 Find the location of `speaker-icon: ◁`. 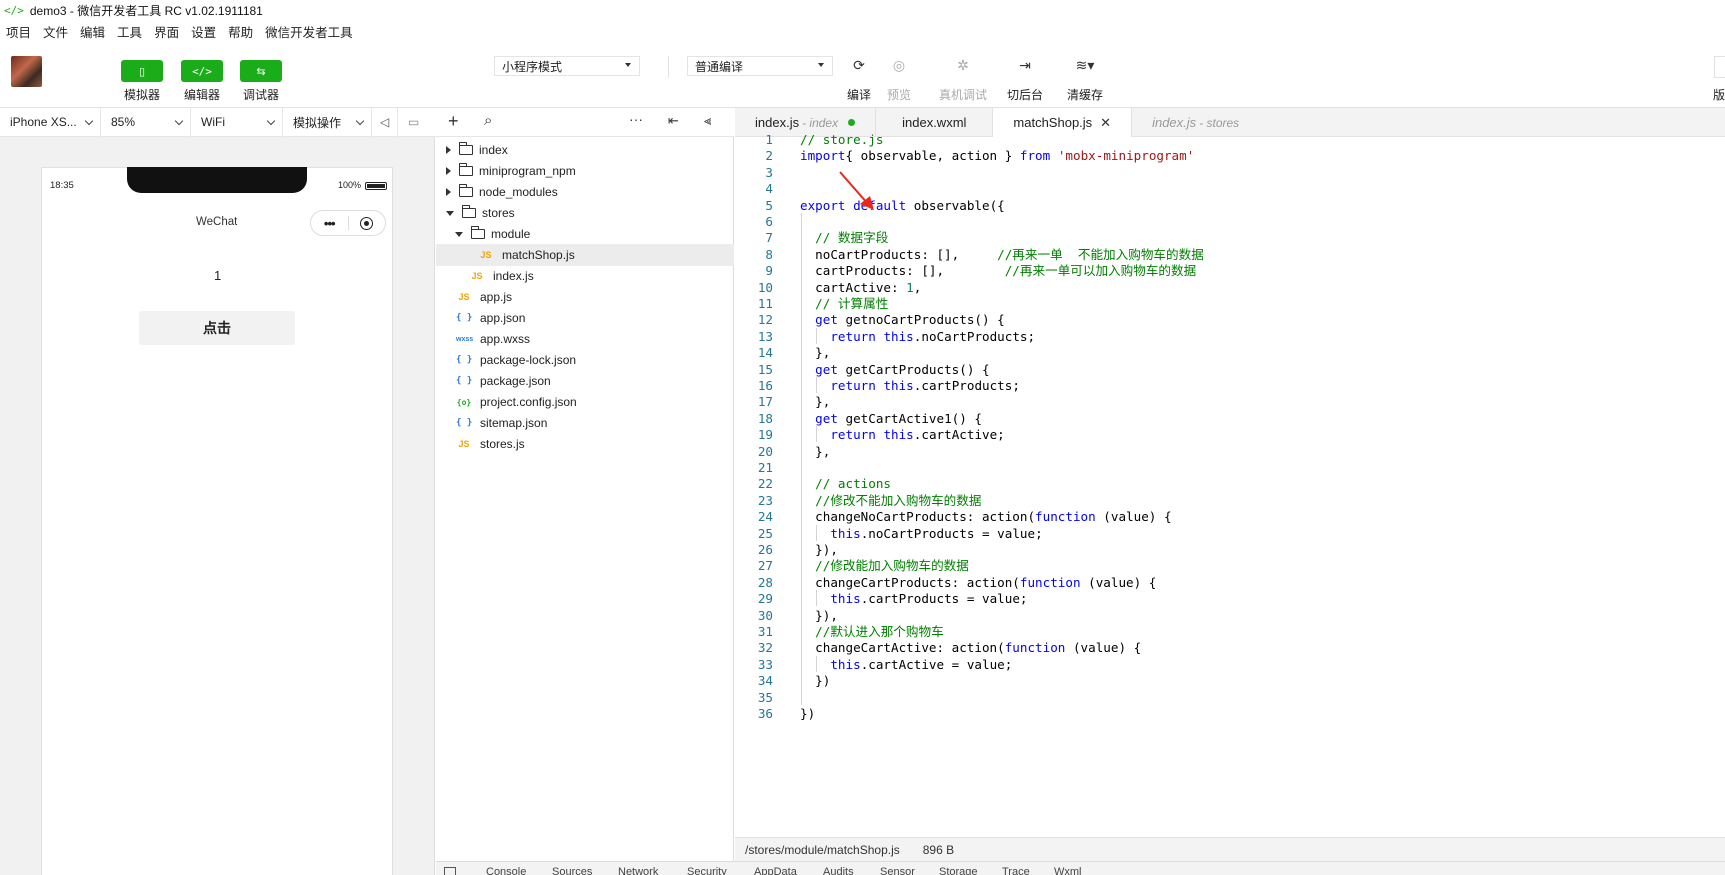

speaker-icon: ◁ is located at coordinates (385, 122).